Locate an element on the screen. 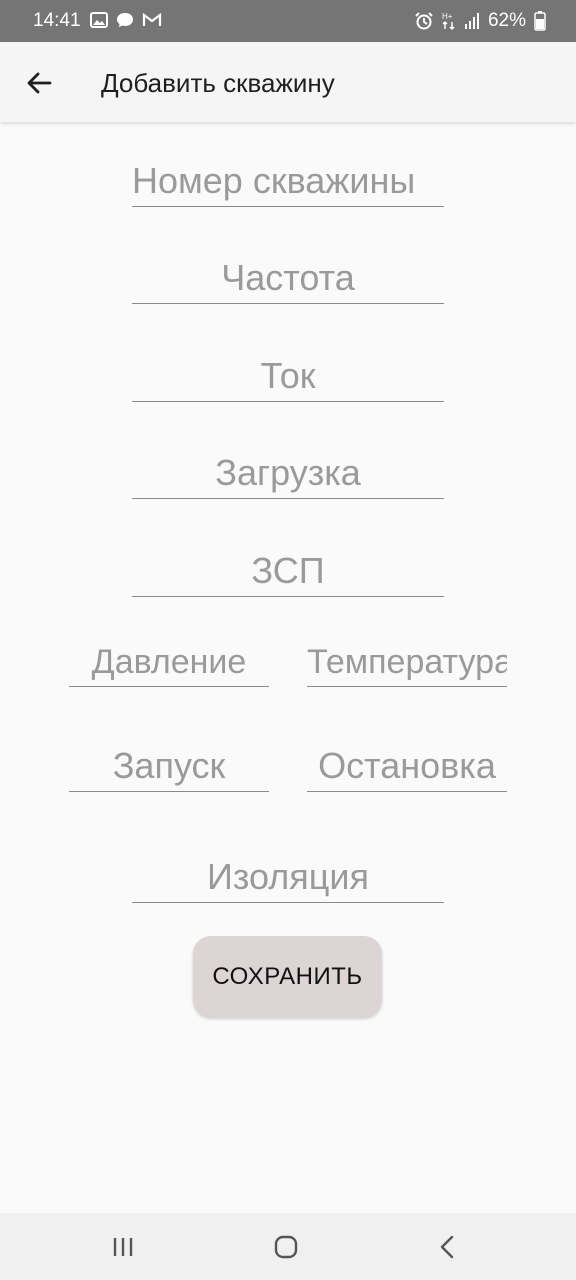 This screenshot has height=1280, width=576. signal-icon is located at coordinates (472, 21).